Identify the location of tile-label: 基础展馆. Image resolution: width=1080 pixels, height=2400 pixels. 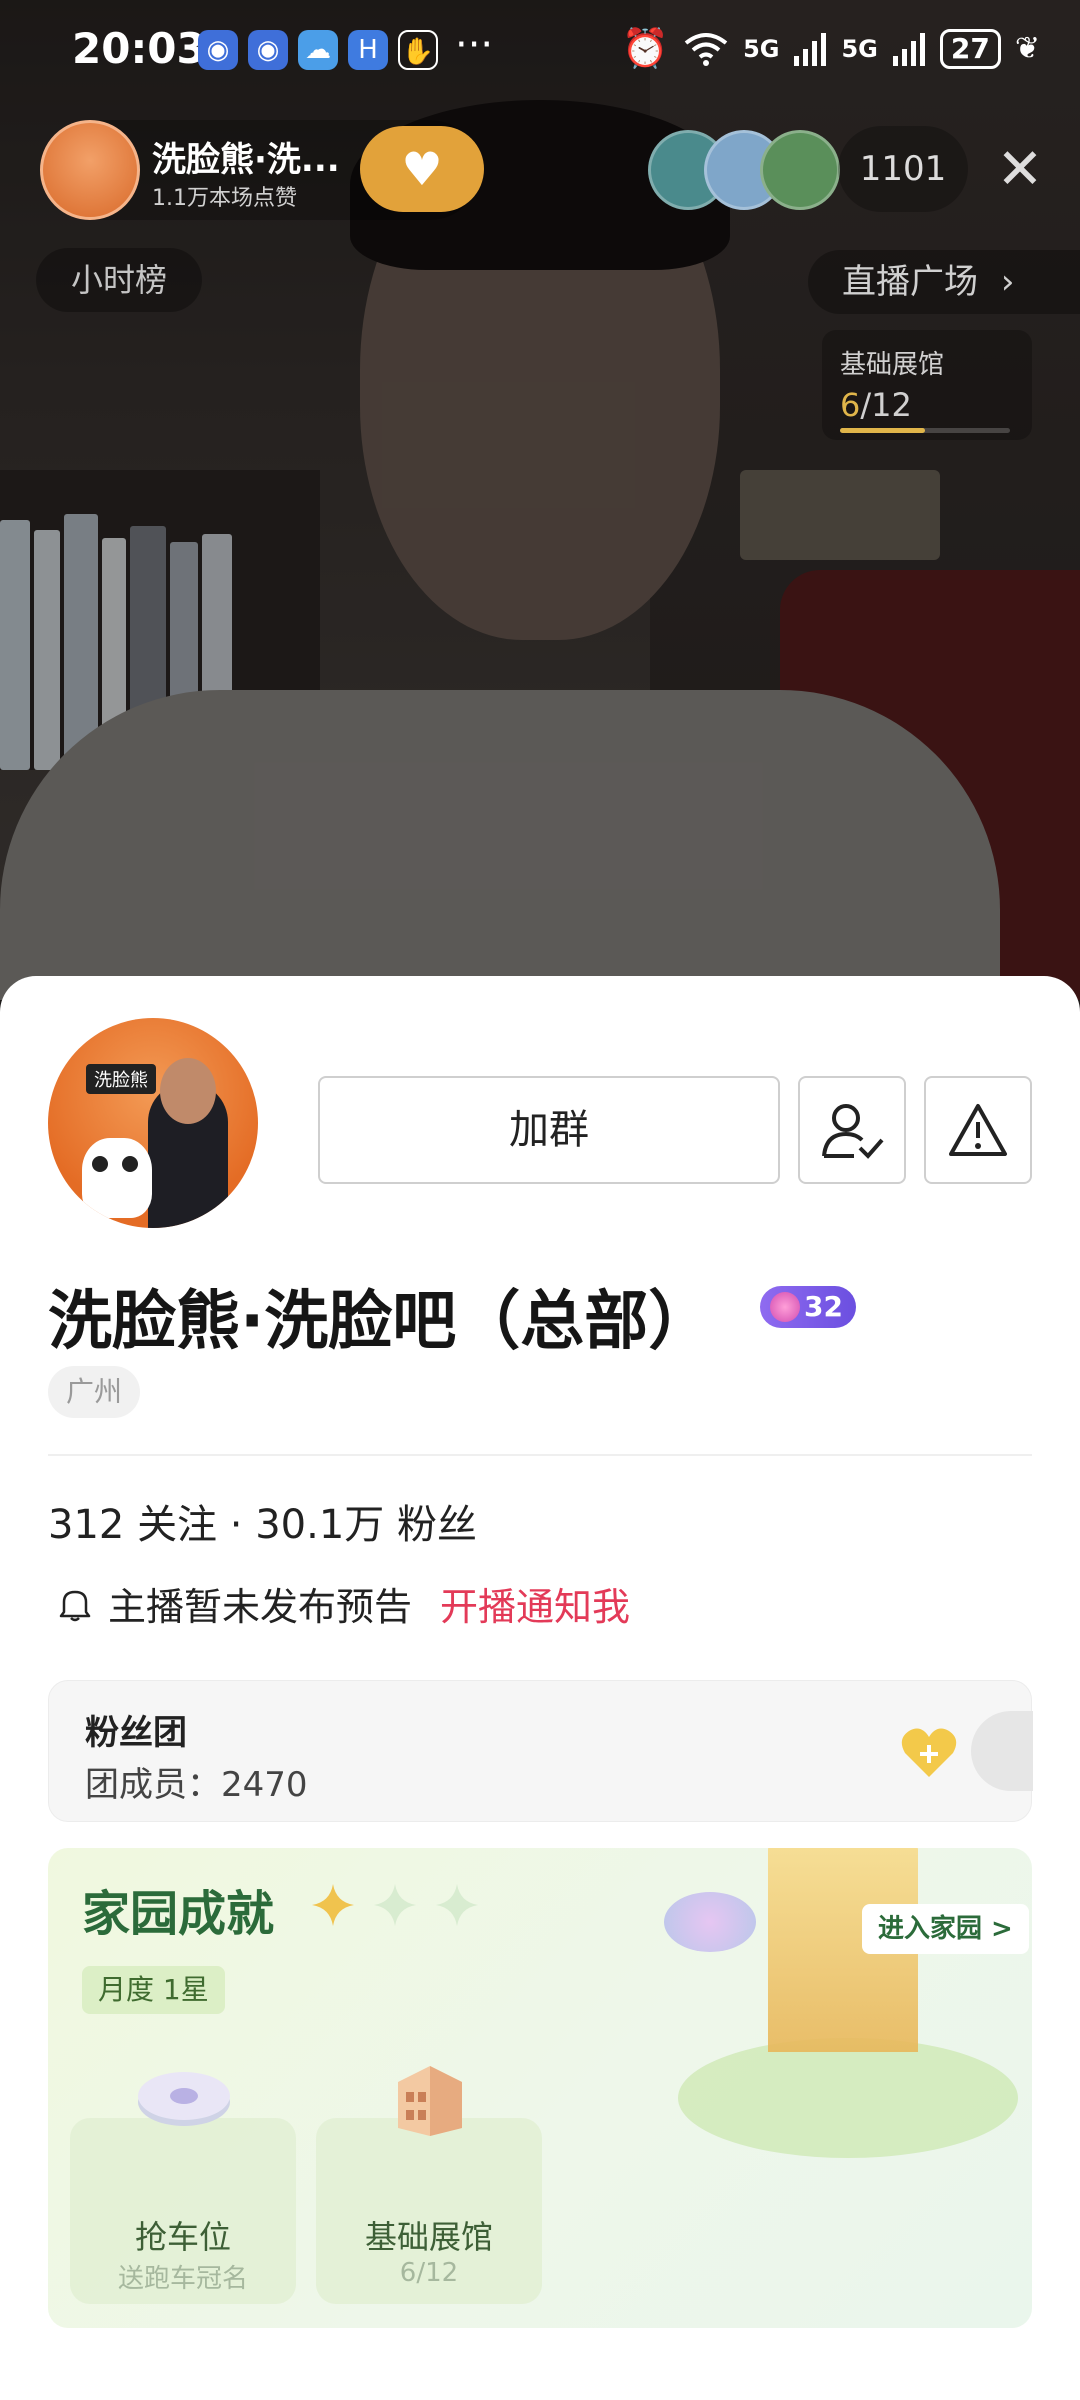
(428, 2237).